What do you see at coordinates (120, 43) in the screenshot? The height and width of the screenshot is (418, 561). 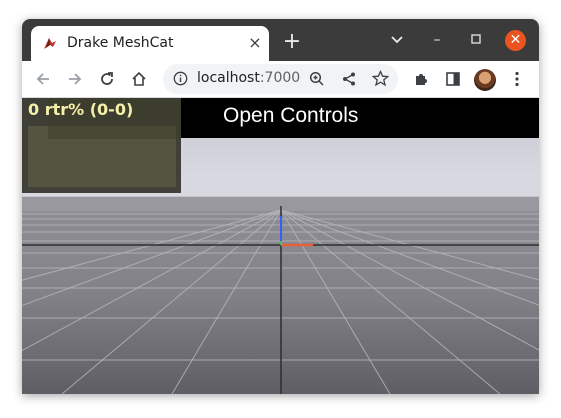 I see `tab-title: Drake MeshCat` at bounding box center [120, 43].